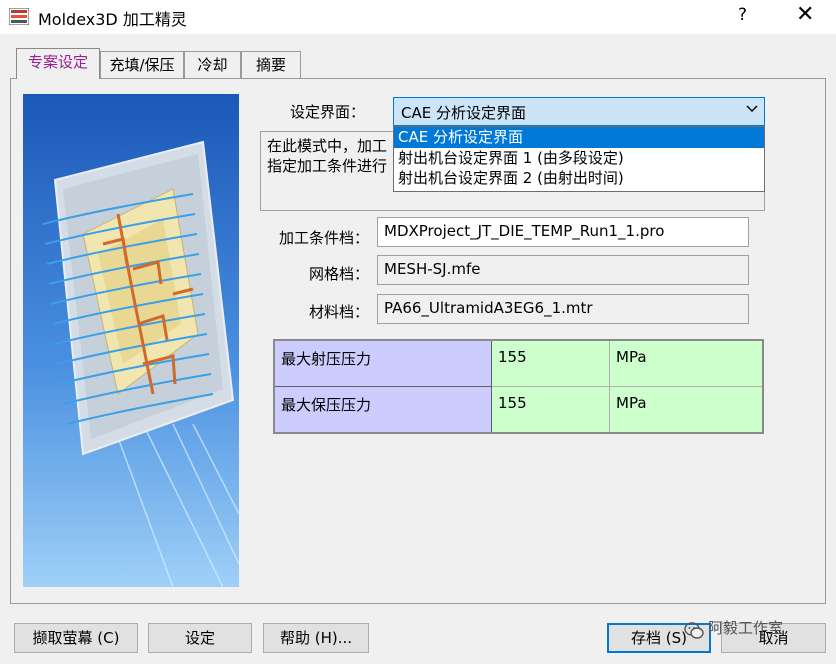  I want to click on table-row-max-packing-name: 最大保压压力, so click(383, 409).